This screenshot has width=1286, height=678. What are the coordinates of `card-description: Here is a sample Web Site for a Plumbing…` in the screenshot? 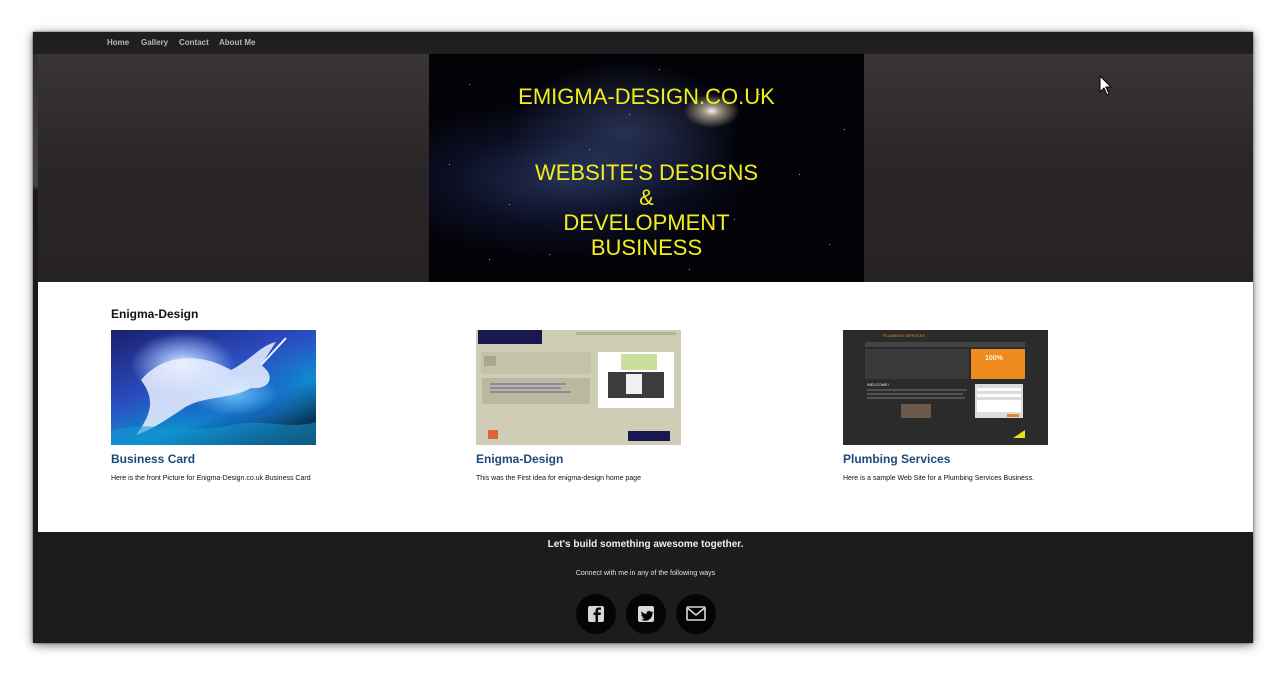 It's located at (938, 478).